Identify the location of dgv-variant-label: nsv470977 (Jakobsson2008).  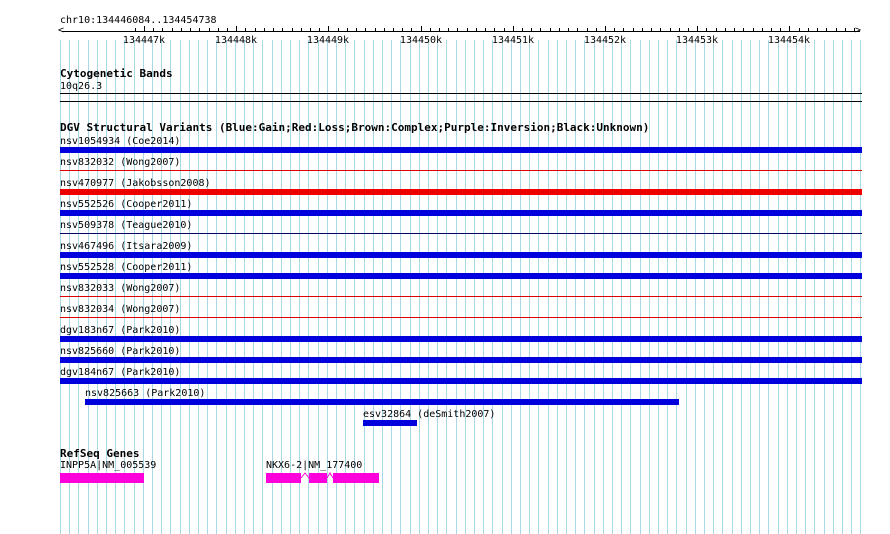
(135, 183).